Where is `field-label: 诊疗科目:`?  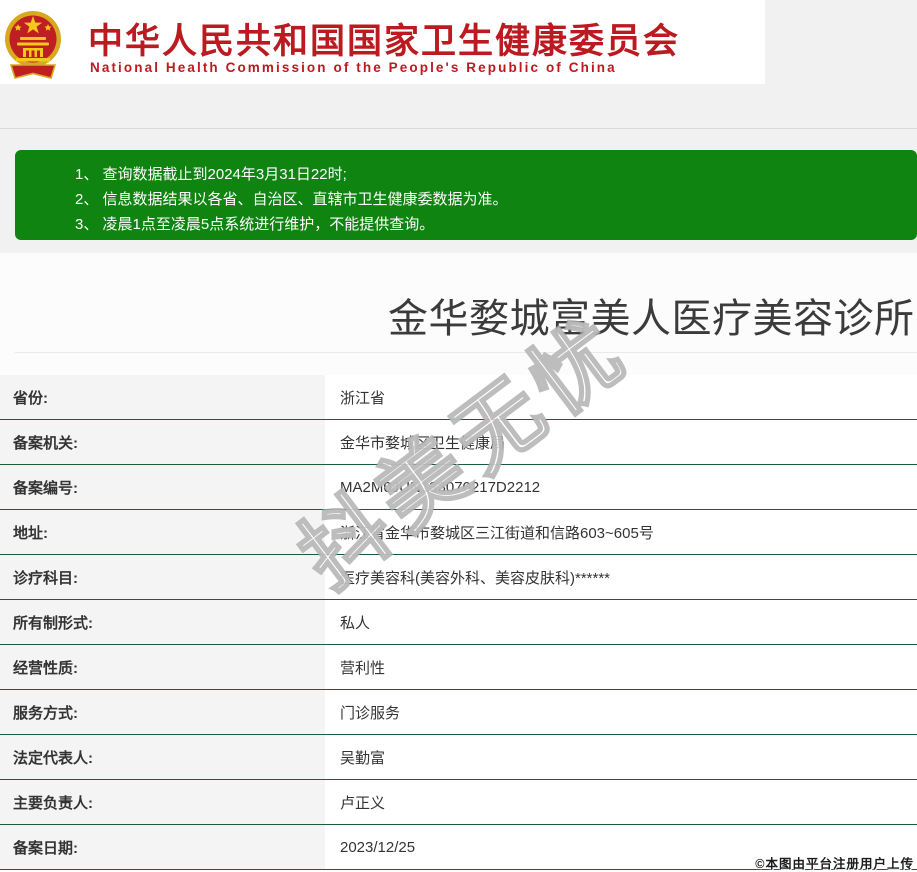 field-label: 诊疗科目: is located at coordinates (162, 577).